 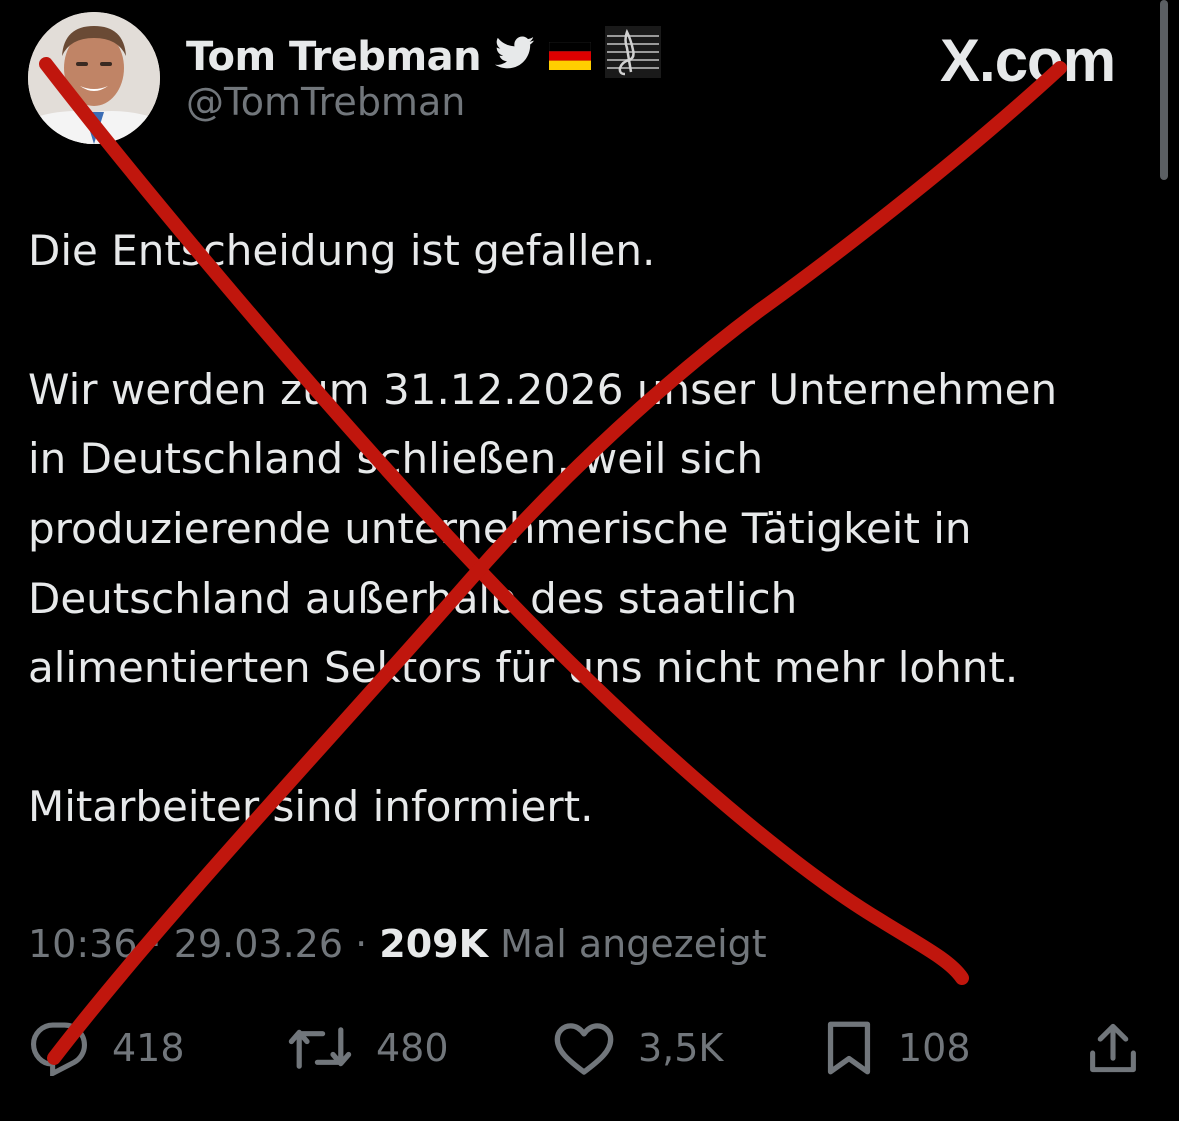 I want to click on tweet-meta: 10:36 · 29.03.26 · 209K Mal angezeigt, so click(x=397, y=944).